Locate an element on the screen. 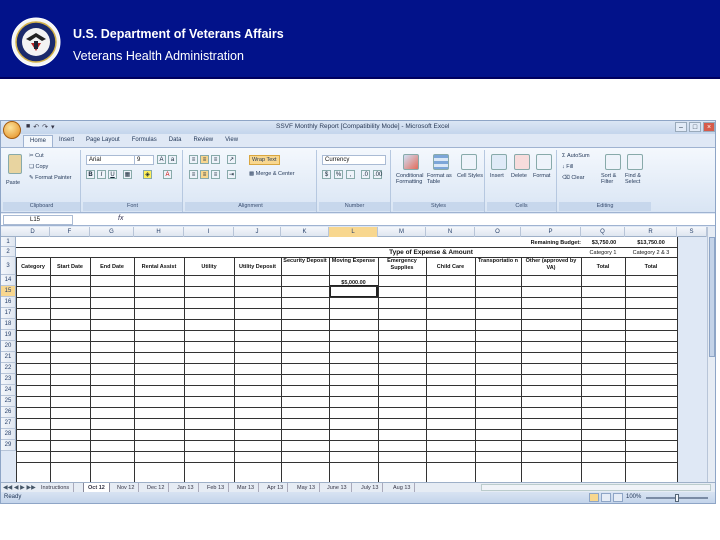  row-header-24: 24 is located at coordinates (8, 390).